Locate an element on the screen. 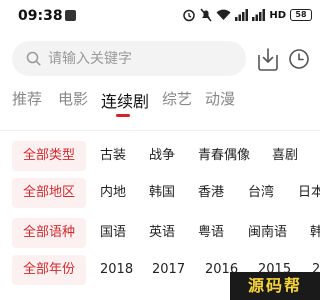 This screenshot has width=320, height=300. filter-option: 英语 is located at coordinates (162, 233).